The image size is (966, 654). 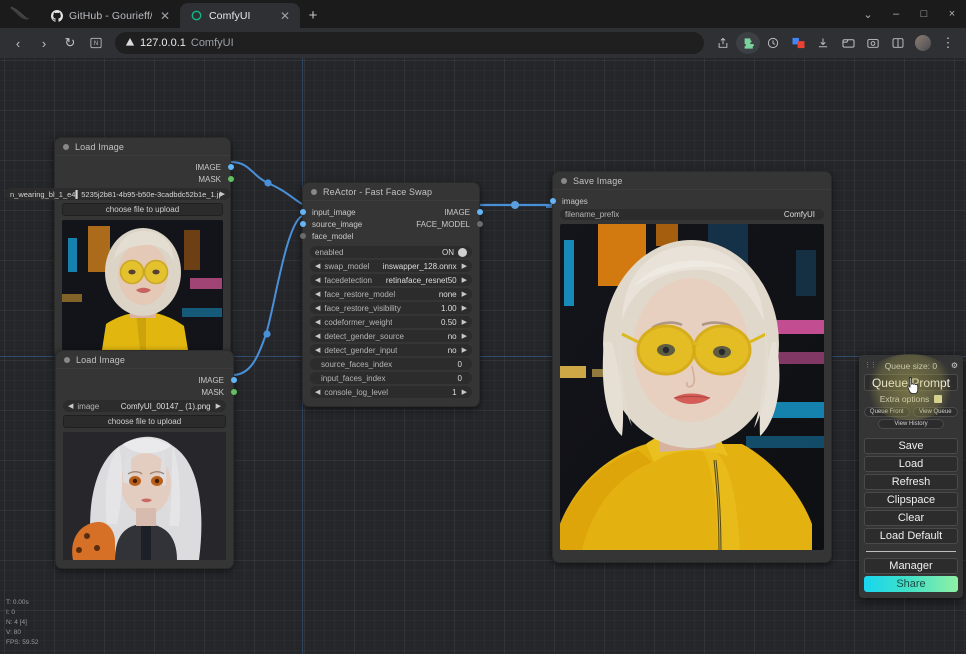 I want to click on widget-face-restore-visibility: ◀ face_restore_visibility 1.00 ▶, so click(x=391, y=308).